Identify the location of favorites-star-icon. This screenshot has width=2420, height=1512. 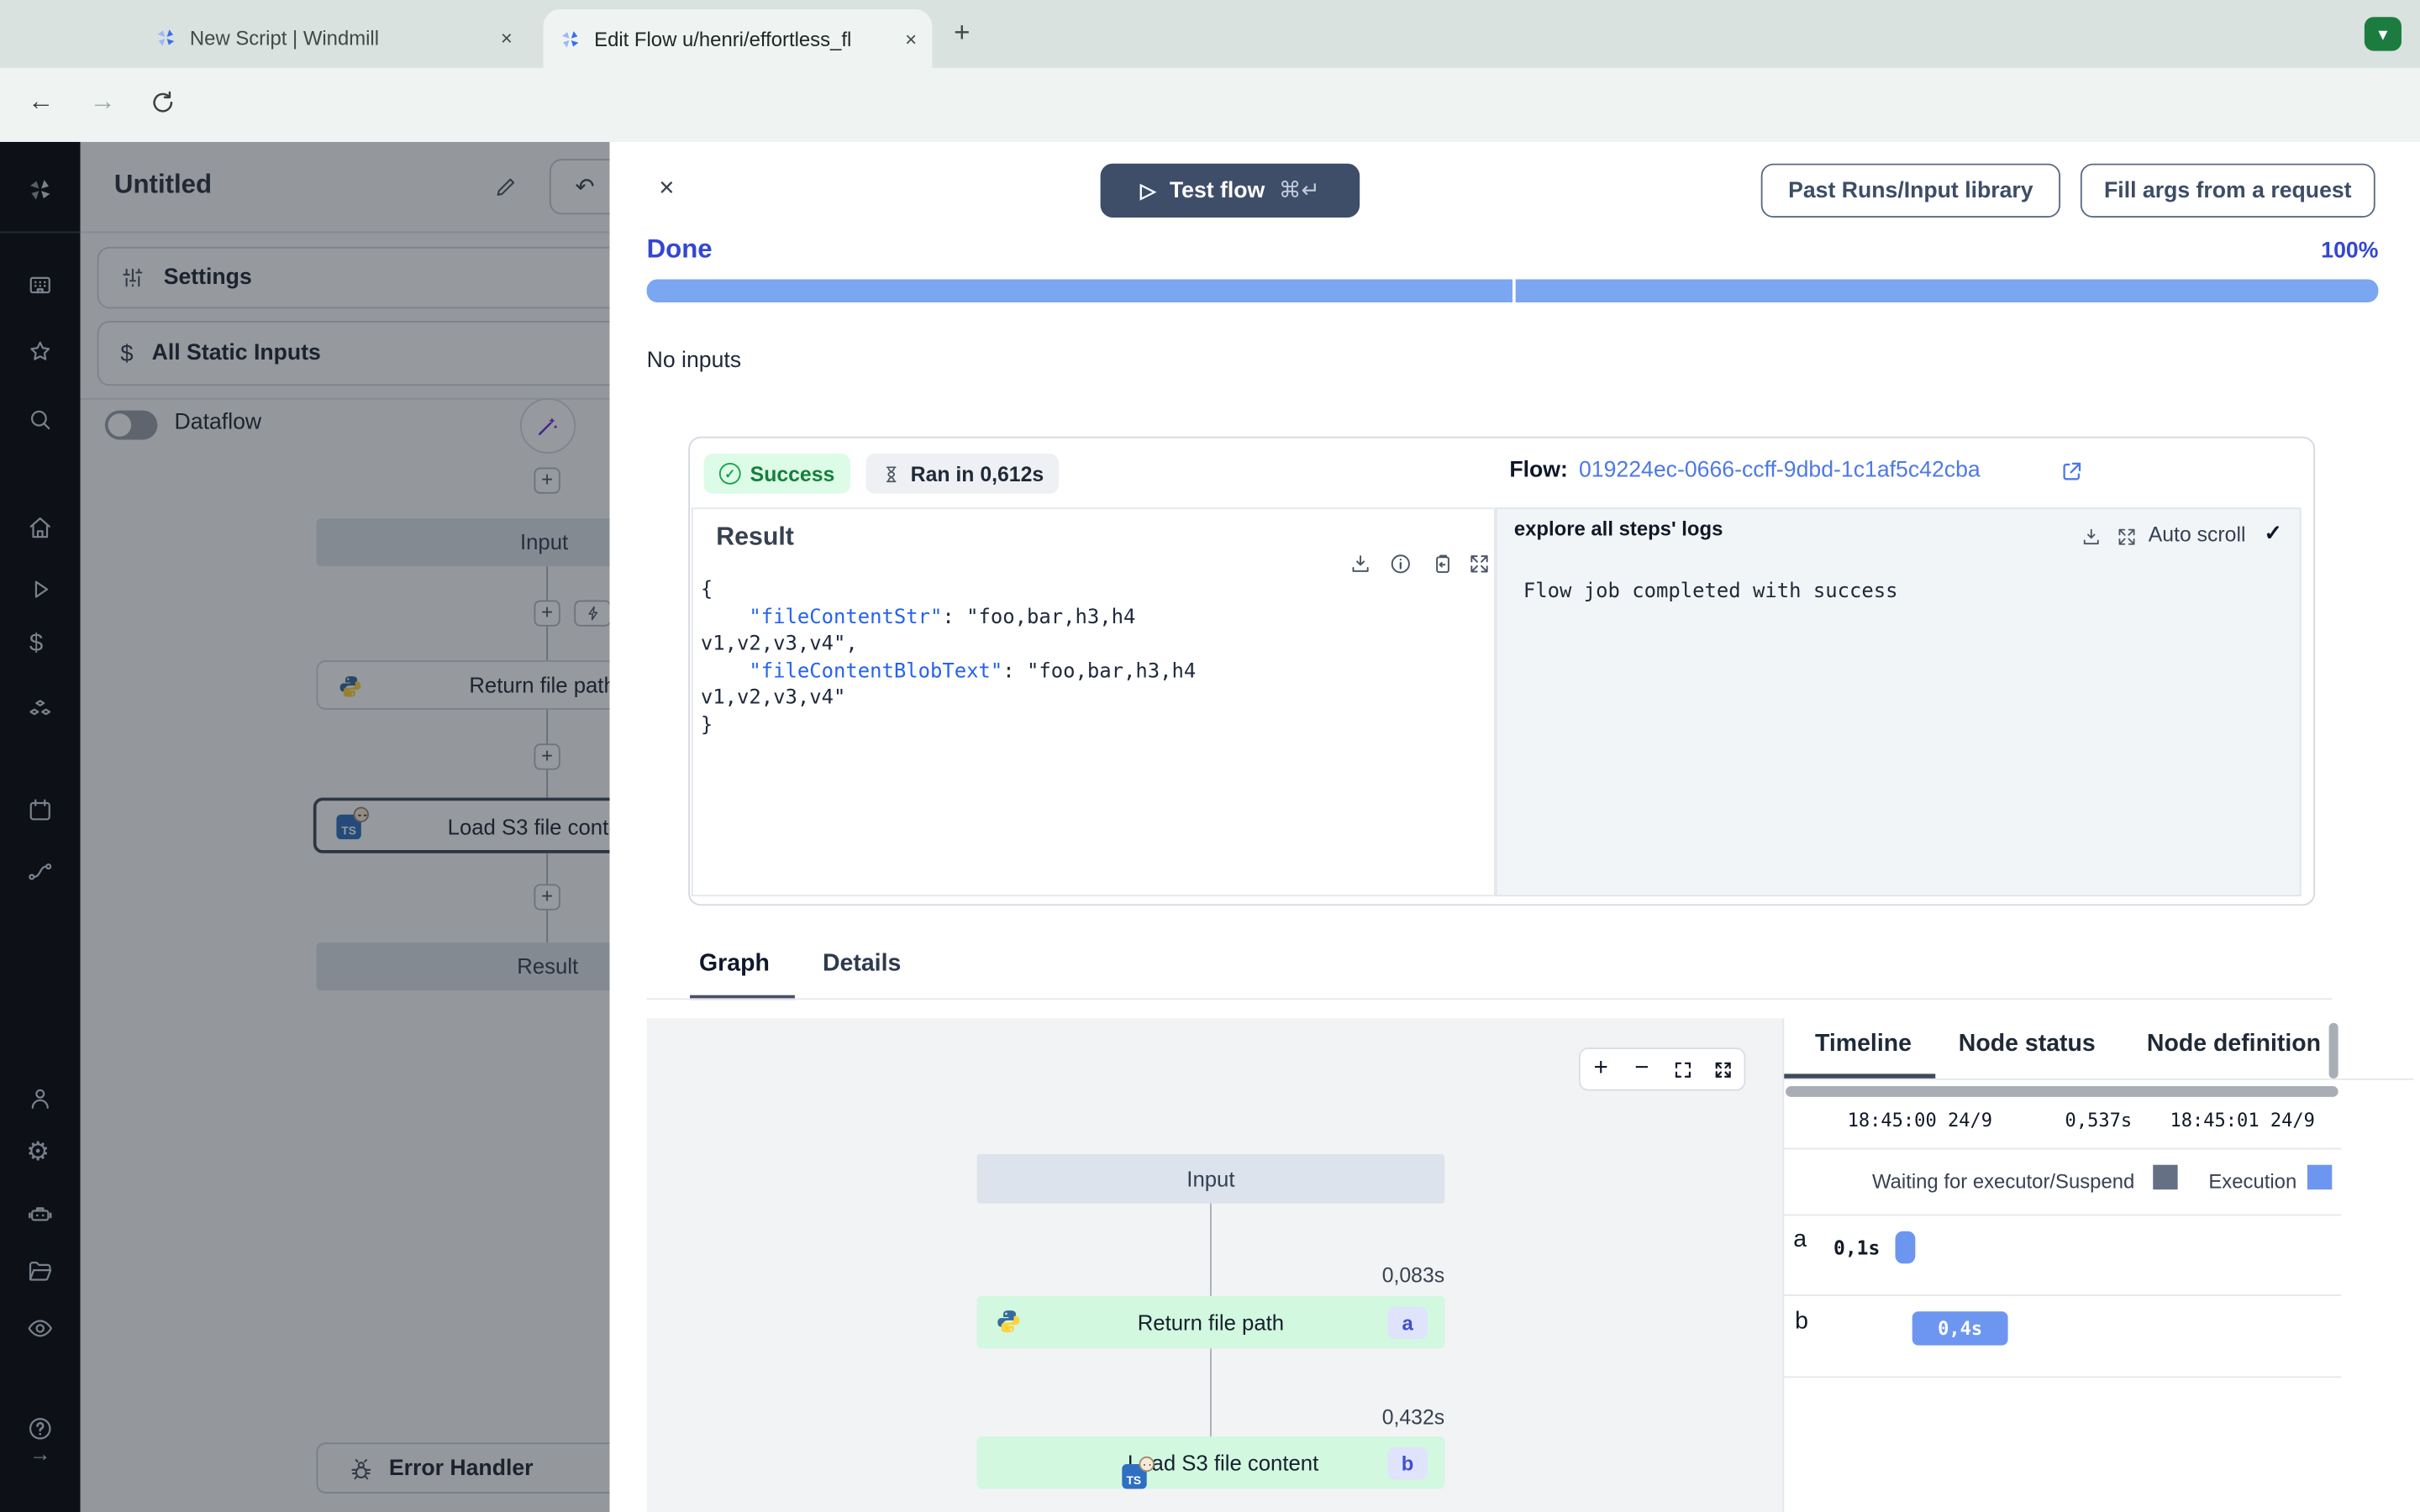
(40, 351).